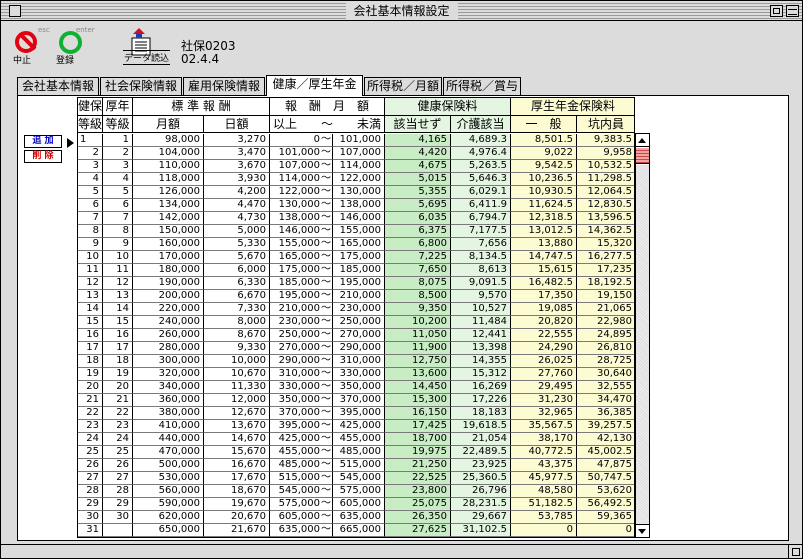 The image size is (803, 559). Describe the element at coordinates (544, 166) in the screenshot. I see `cell-pension-general: 9,542.5` at that location.